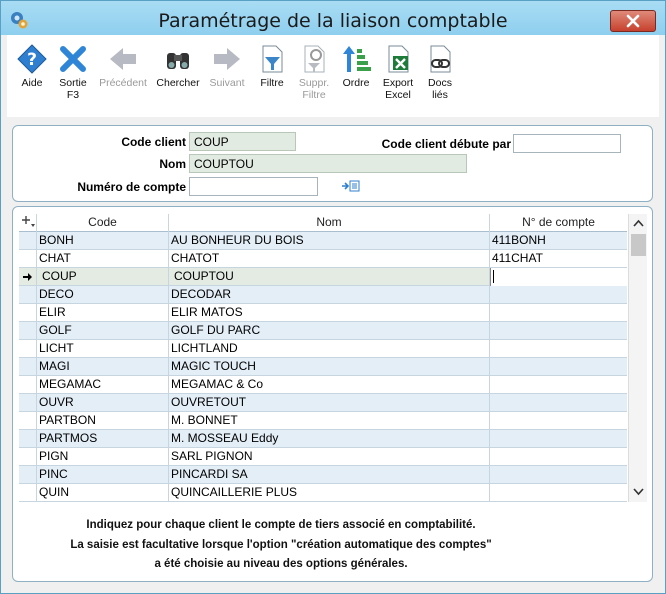 The height and width of the screenshot is (594, 666). I want to click on table-row: CHAT CHATOT 411CHAT, so click(323, 259).